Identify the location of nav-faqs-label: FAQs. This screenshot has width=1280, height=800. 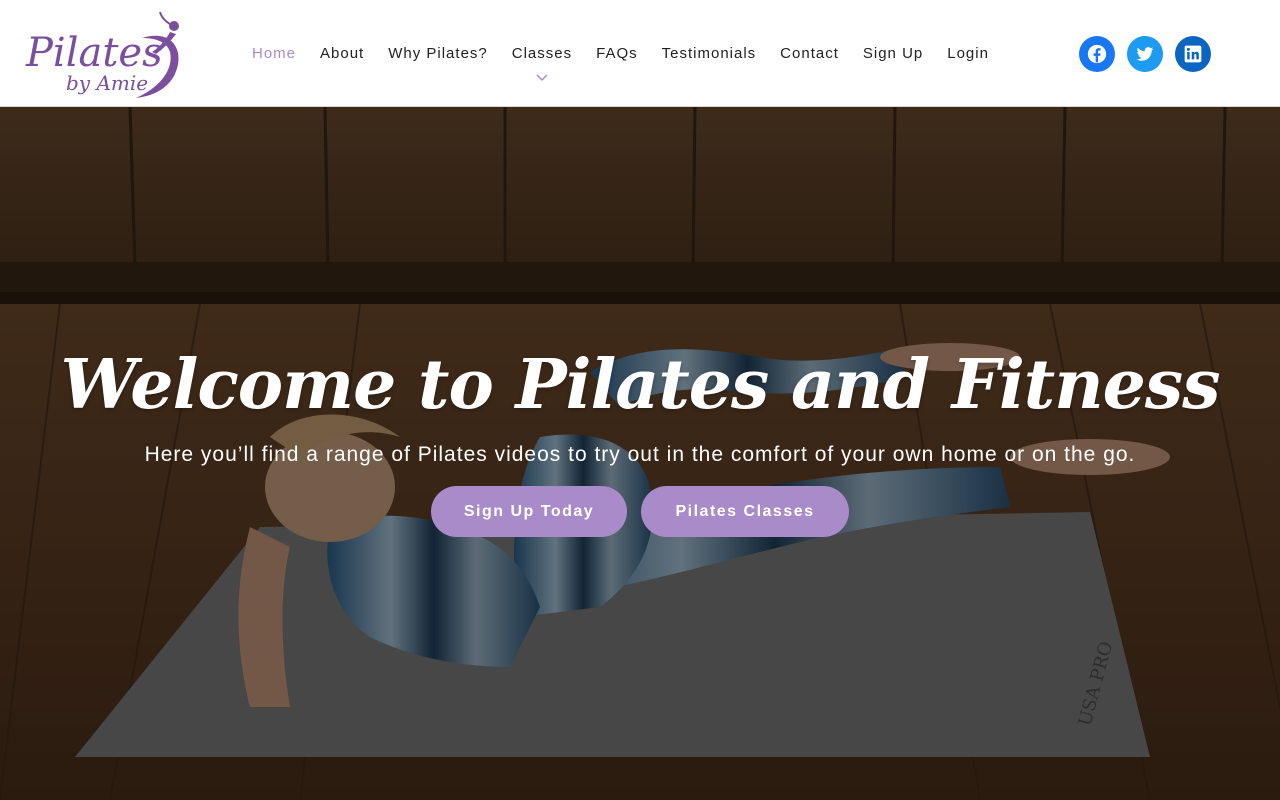
(617, 53).